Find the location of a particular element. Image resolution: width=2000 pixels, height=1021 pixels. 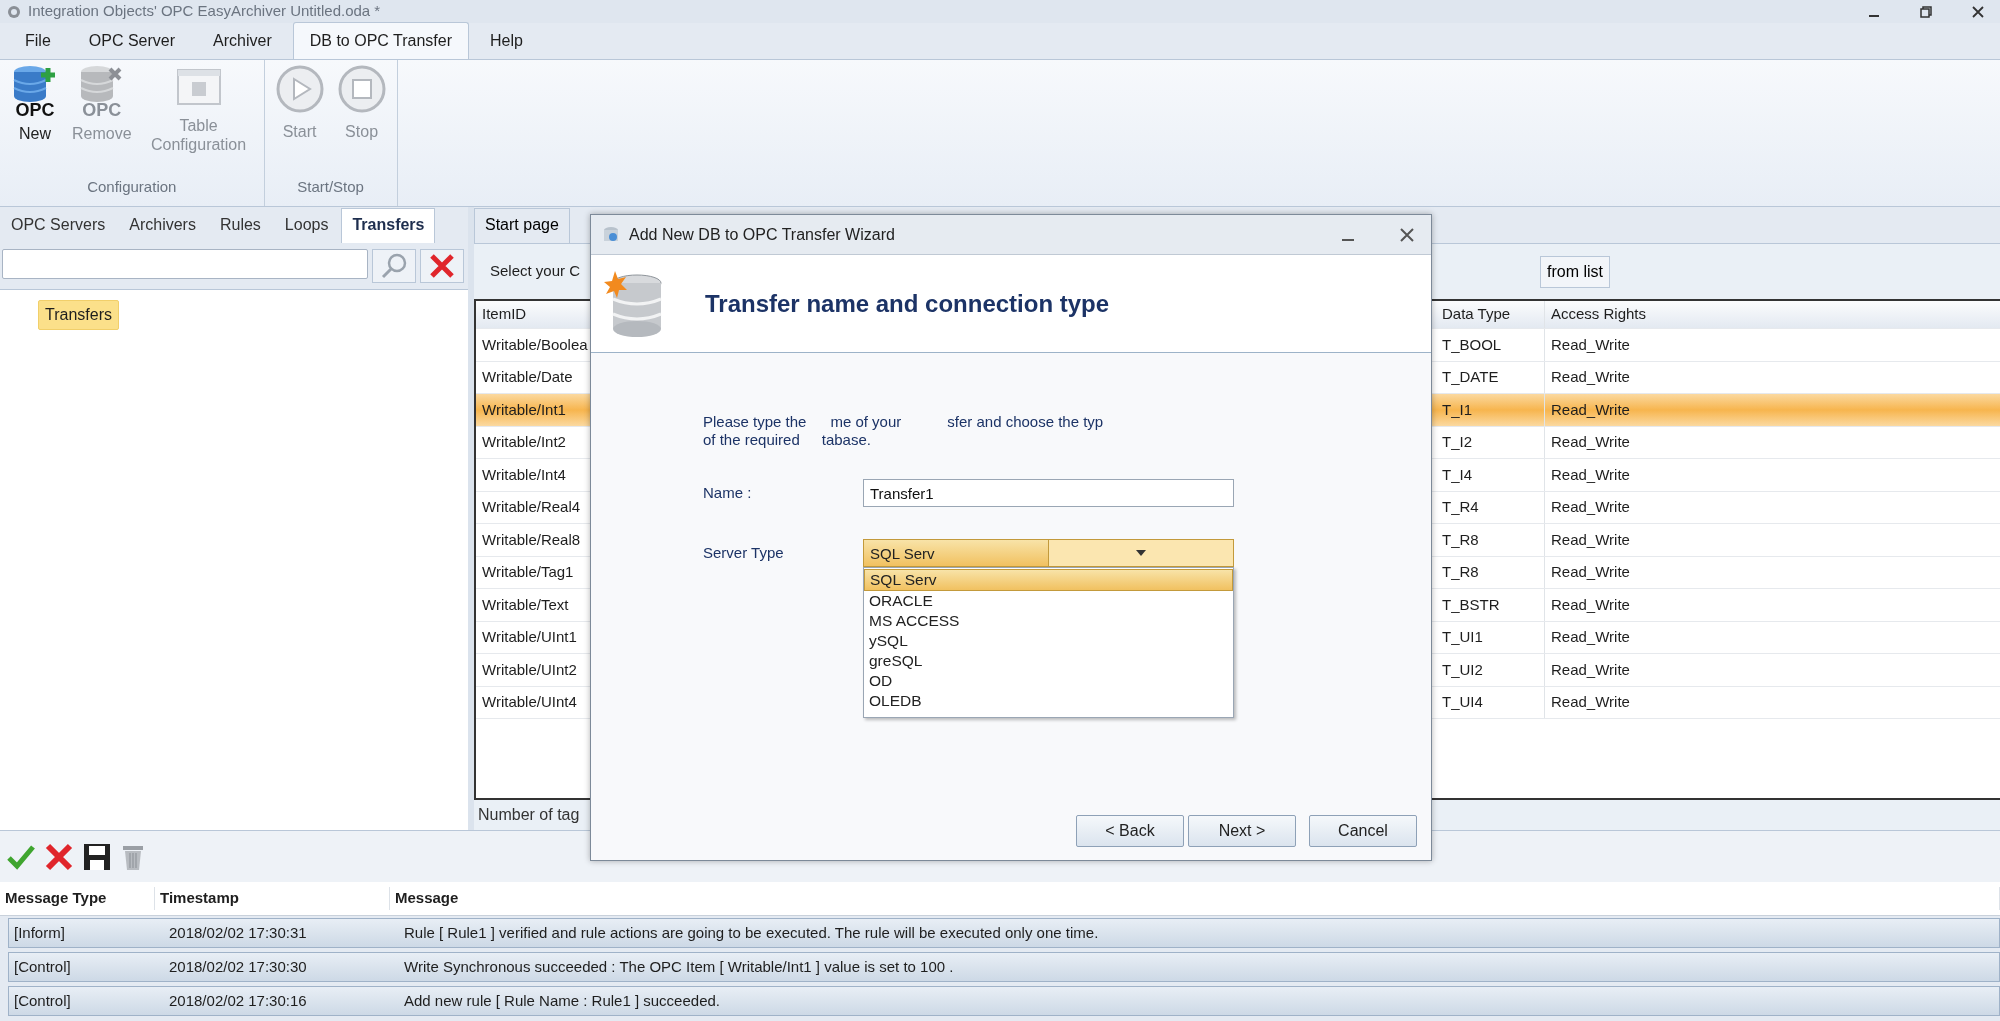

server-type-dropdown: SQL Serv is located at coordinates (1048, 553).